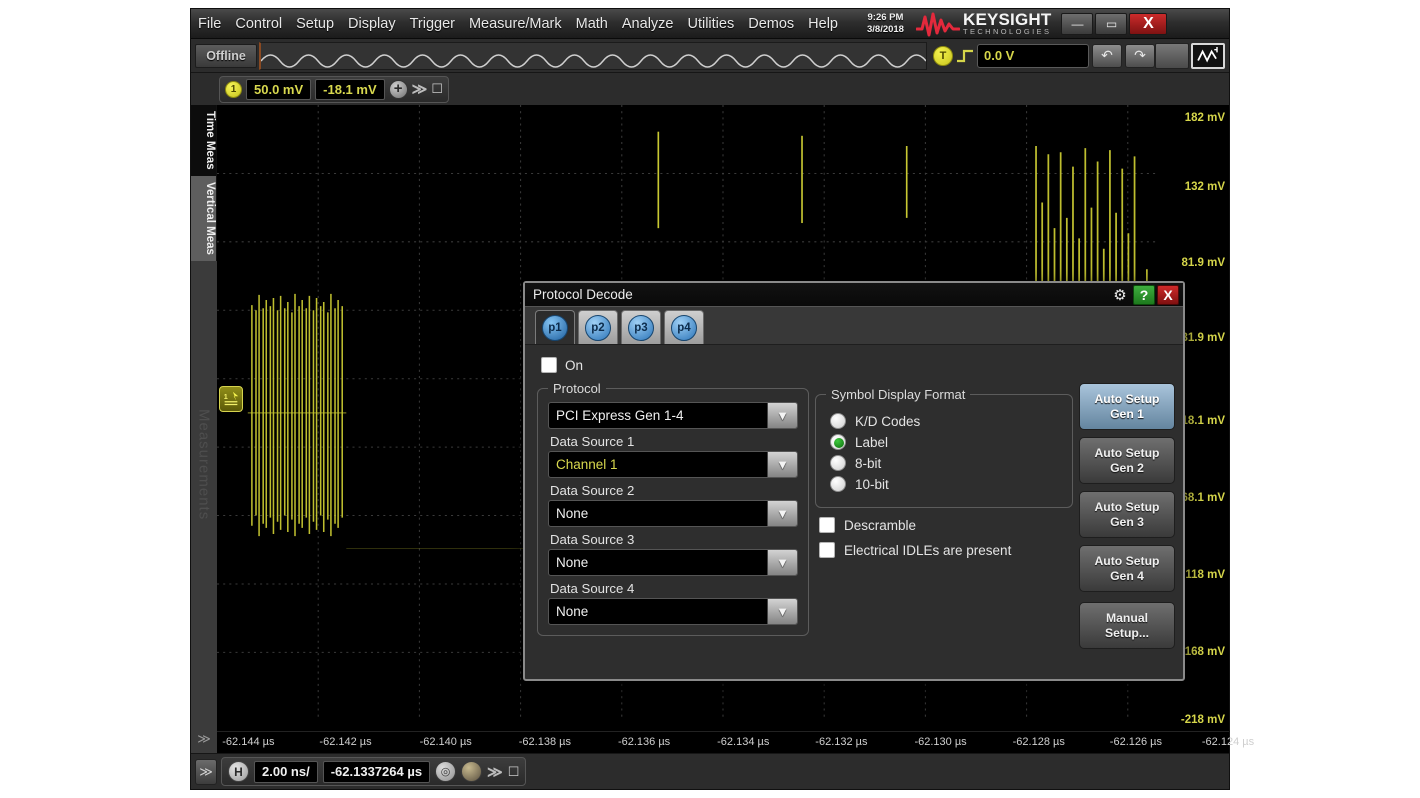 The height and width of the screenshot is (798, 1420). I want to click on protocol-select: PCI Express Gen 1-4 ▼, so click(673, 415).